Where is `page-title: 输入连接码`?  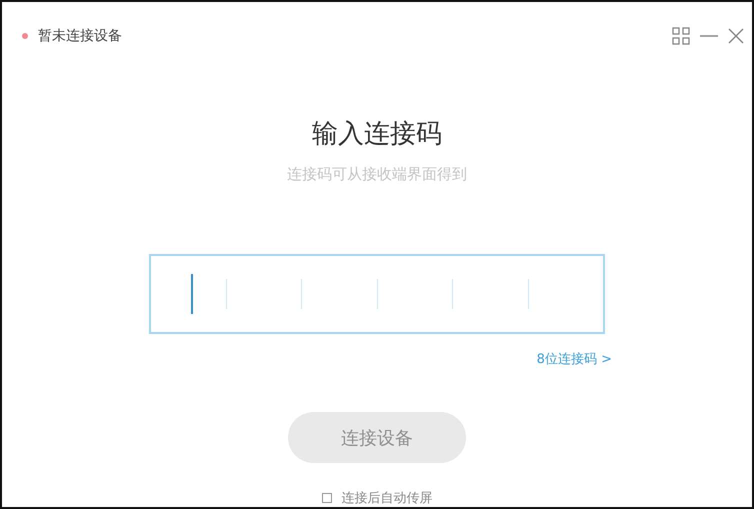 page-title: 输入连接码 is located at coordinates (377, 134).